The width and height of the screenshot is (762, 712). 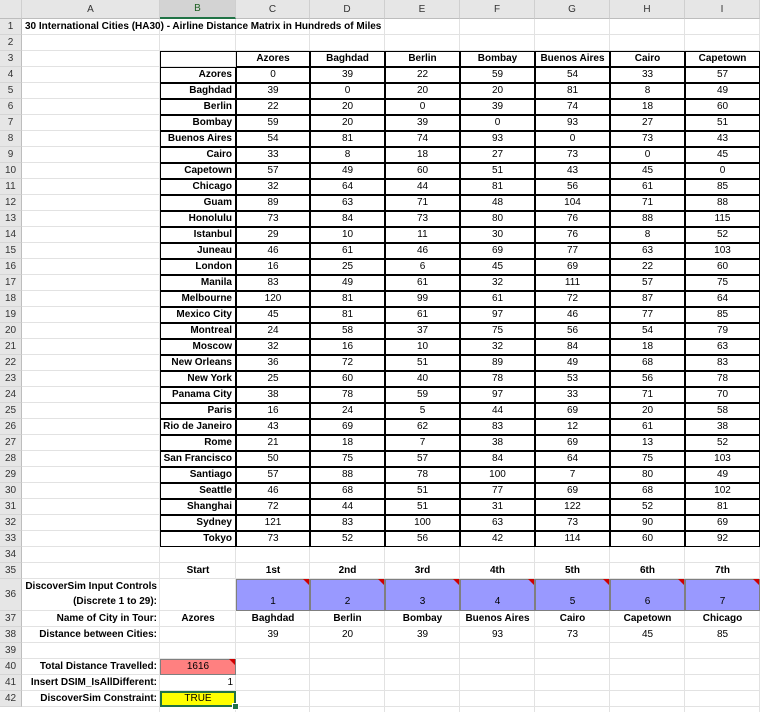 What do you see at coordinates (497, 235) in the screenshot?
I see `matrix-cell: 30` at bounding box center [497, 235].